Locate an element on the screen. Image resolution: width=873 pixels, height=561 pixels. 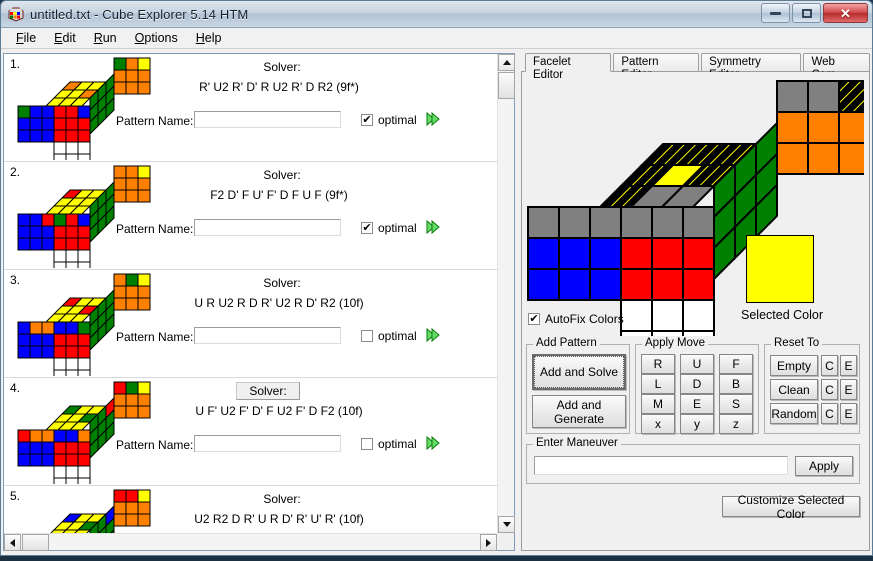
reset-clean-c-button: C is located at coordinates (829, 389).